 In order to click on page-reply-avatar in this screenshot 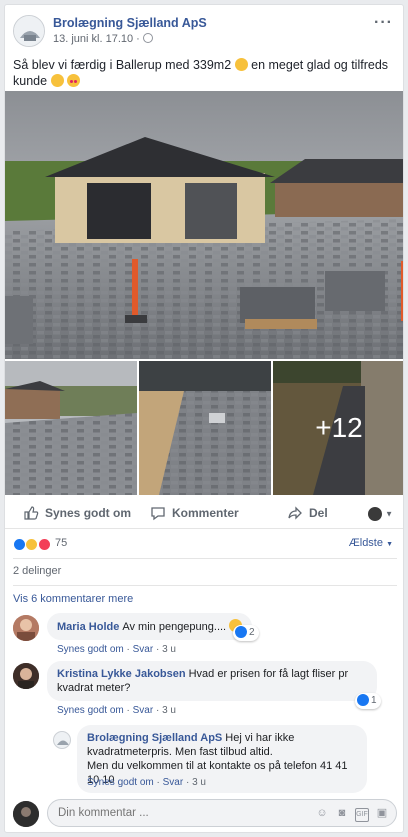, I will do `click(62, 740)`.